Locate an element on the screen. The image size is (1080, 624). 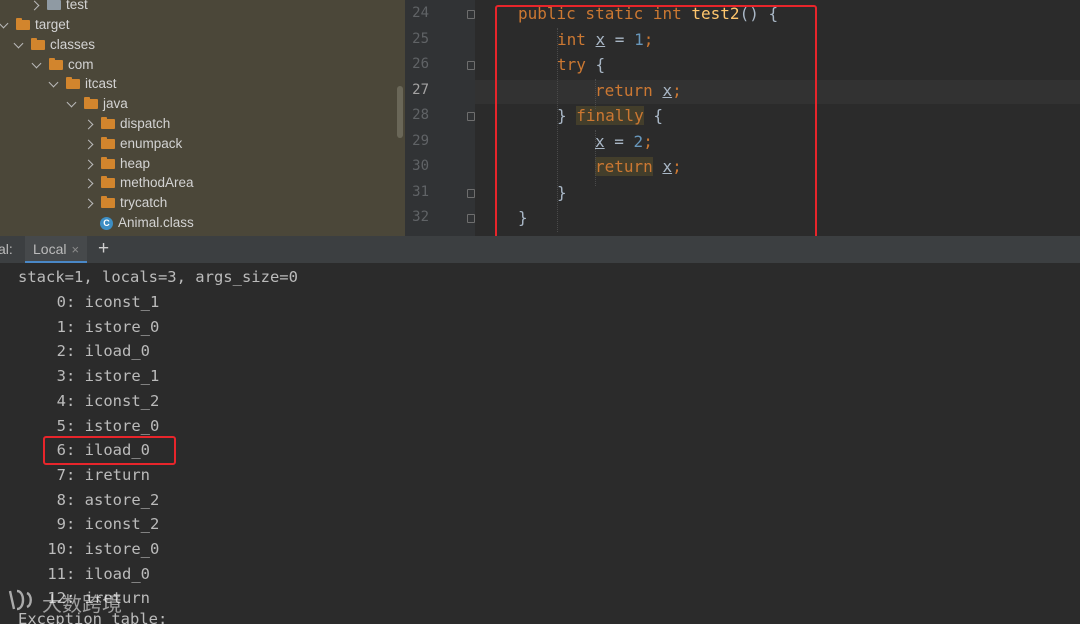
add-tab-icon: + is located at coordinates (103, 249).